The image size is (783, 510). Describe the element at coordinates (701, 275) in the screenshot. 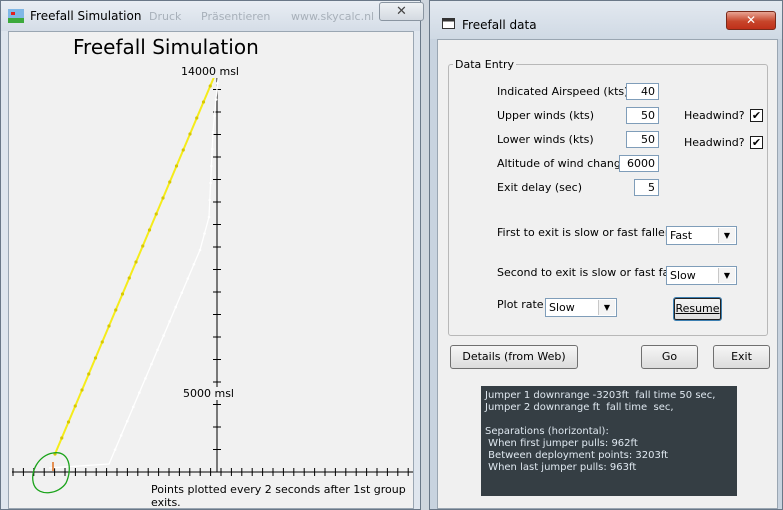

I see `second-exit-select: Slow ▼` at that location.